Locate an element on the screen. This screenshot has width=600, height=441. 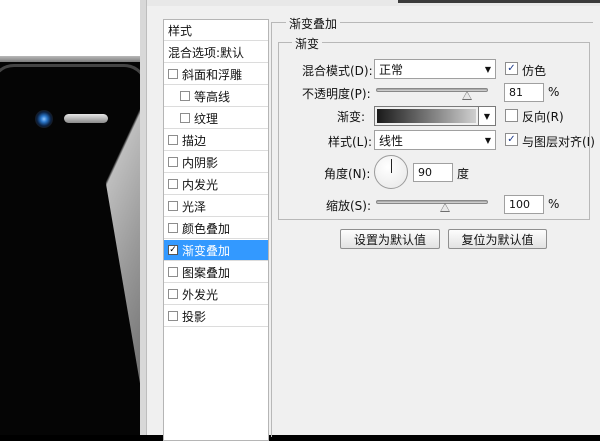
style-item-label: 内阴影 is located at coordinates (200, 162).